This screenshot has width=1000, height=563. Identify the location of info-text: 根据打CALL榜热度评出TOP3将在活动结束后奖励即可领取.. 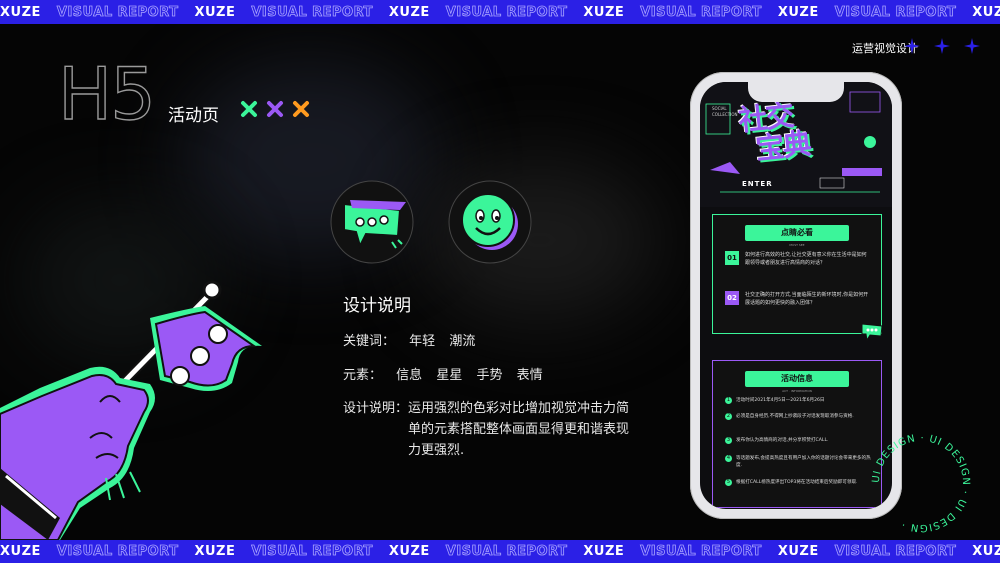
(797, 482).